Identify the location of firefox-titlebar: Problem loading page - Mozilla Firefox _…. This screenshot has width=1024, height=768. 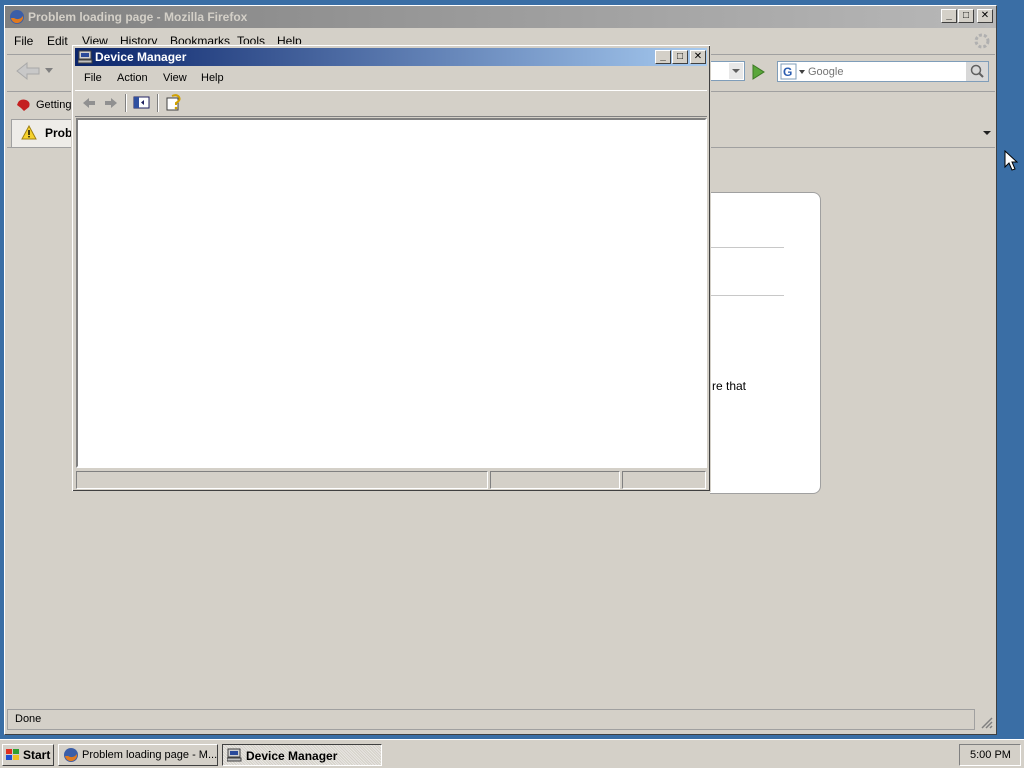
(500, 17).